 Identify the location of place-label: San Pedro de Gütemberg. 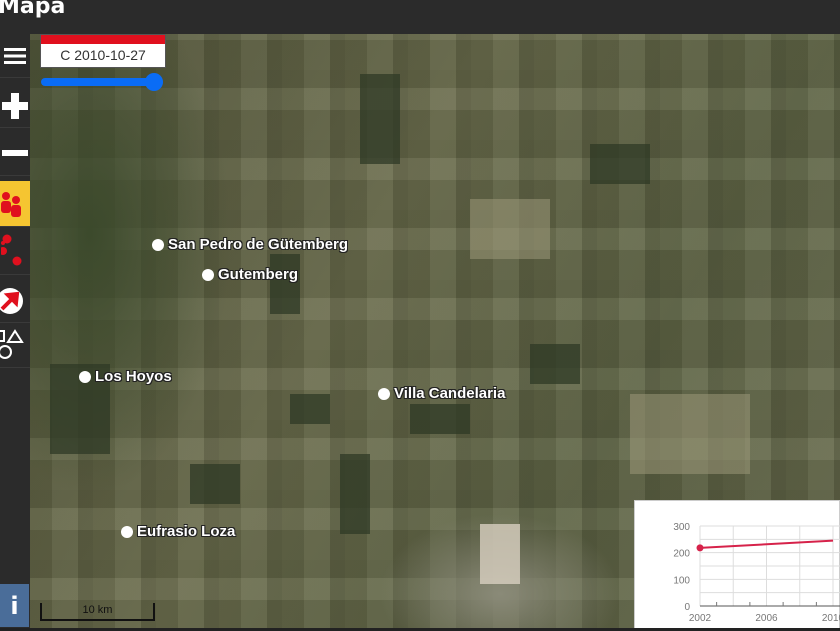
(258, 244).